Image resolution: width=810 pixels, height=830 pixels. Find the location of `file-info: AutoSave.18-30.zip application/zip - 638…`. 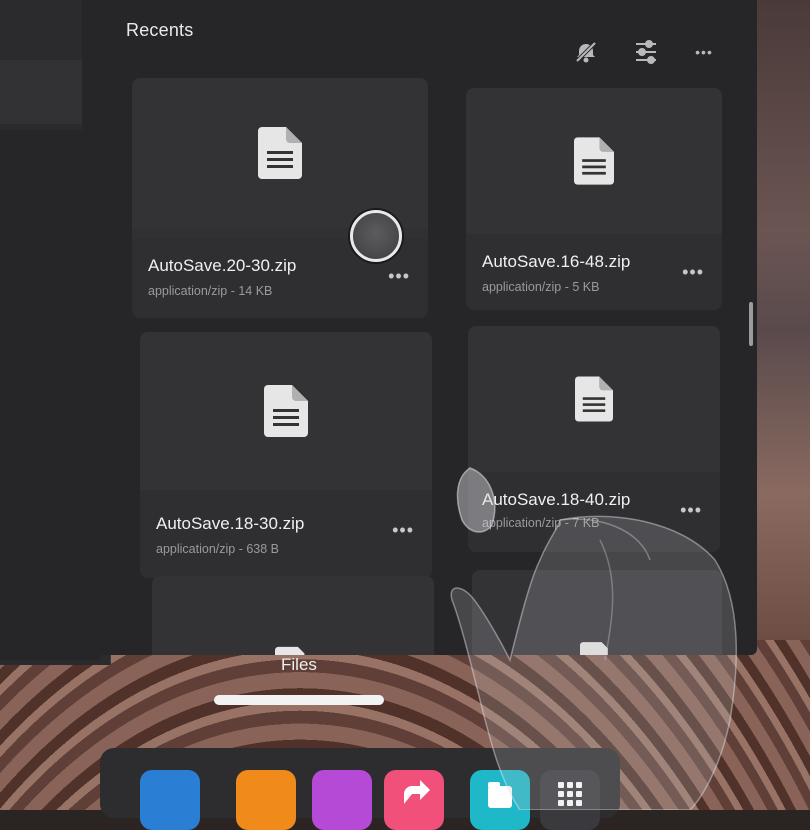

file-info: AutoSave.18-30.zip application/zip - 638… is located at coordinates (286, 534).